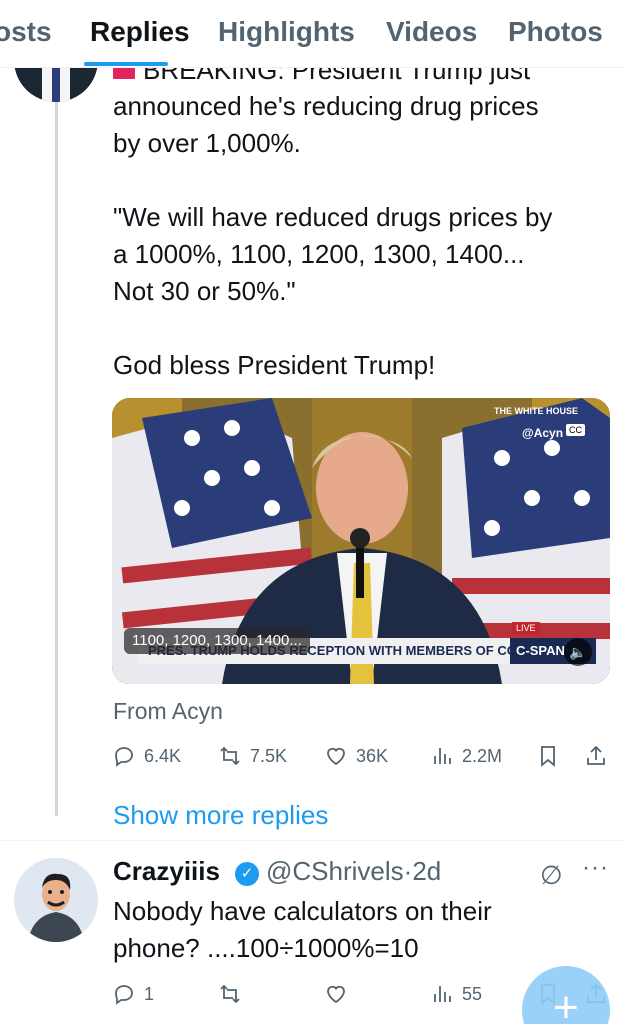 The height and width of the screenshot is (1024, 624). Describe the element at coordinates (566, 1003) in the screenshot. I see `plus-icon: +` at that location.